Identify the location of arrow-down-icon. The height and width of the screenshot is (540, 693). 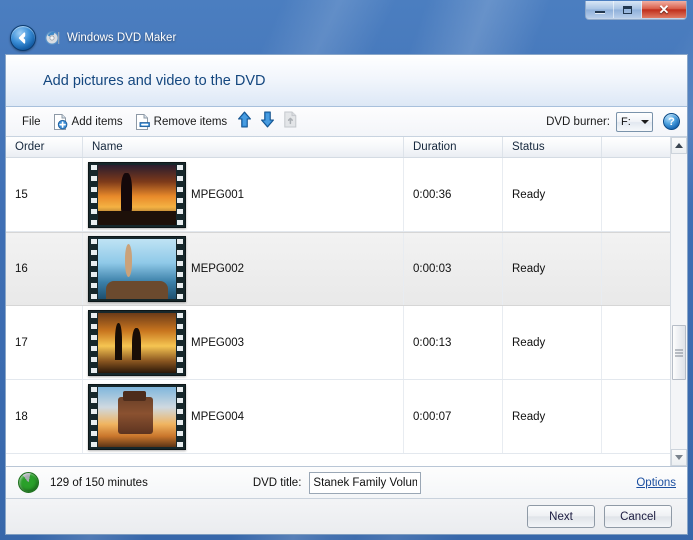
(267, 122).